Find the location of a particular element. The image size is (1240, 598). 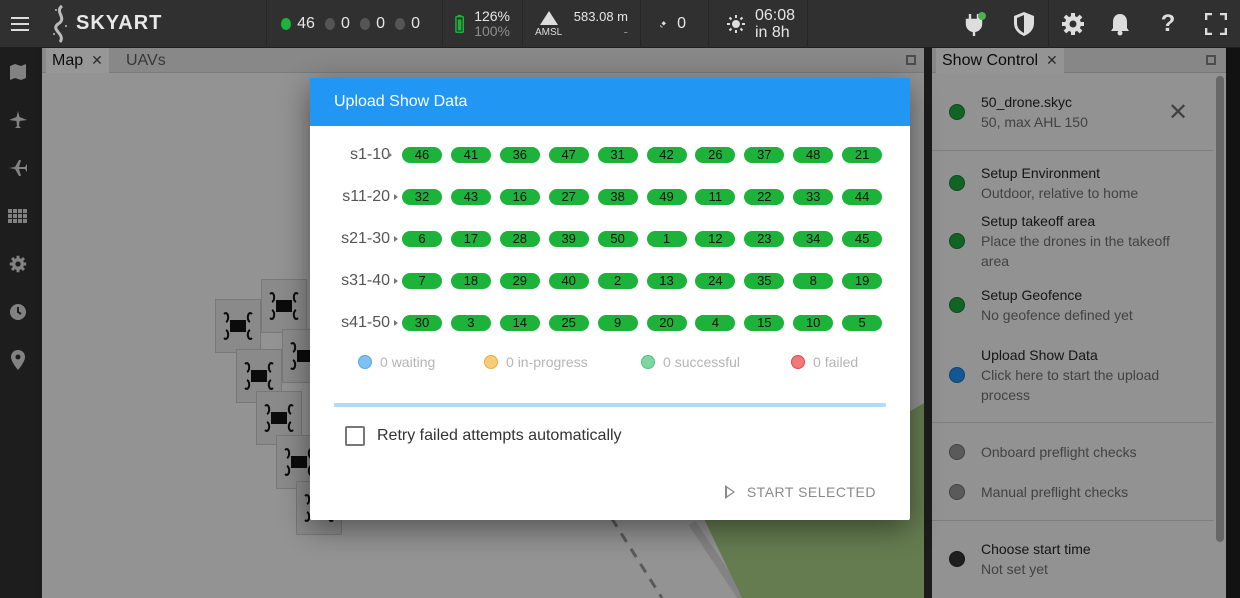

uav-row-label: s21-30 is located at coordinates (360, 239).